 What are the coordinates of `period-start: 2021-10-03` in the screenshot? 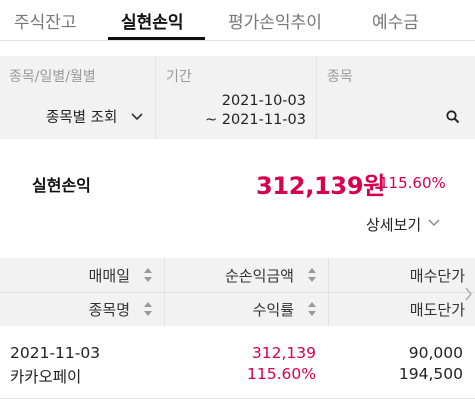 It's located at (263, 101).